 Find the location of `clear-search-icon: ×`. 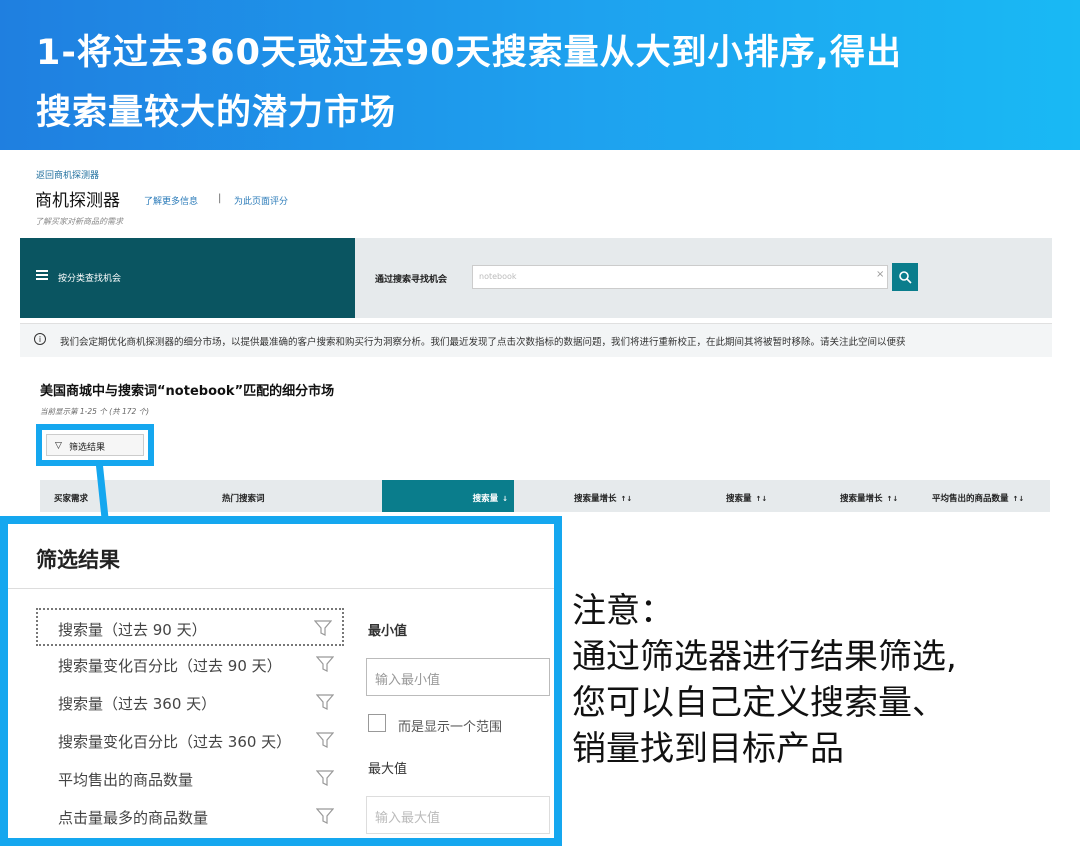

clear-search-icon: × is located at coordinates (880, 274).